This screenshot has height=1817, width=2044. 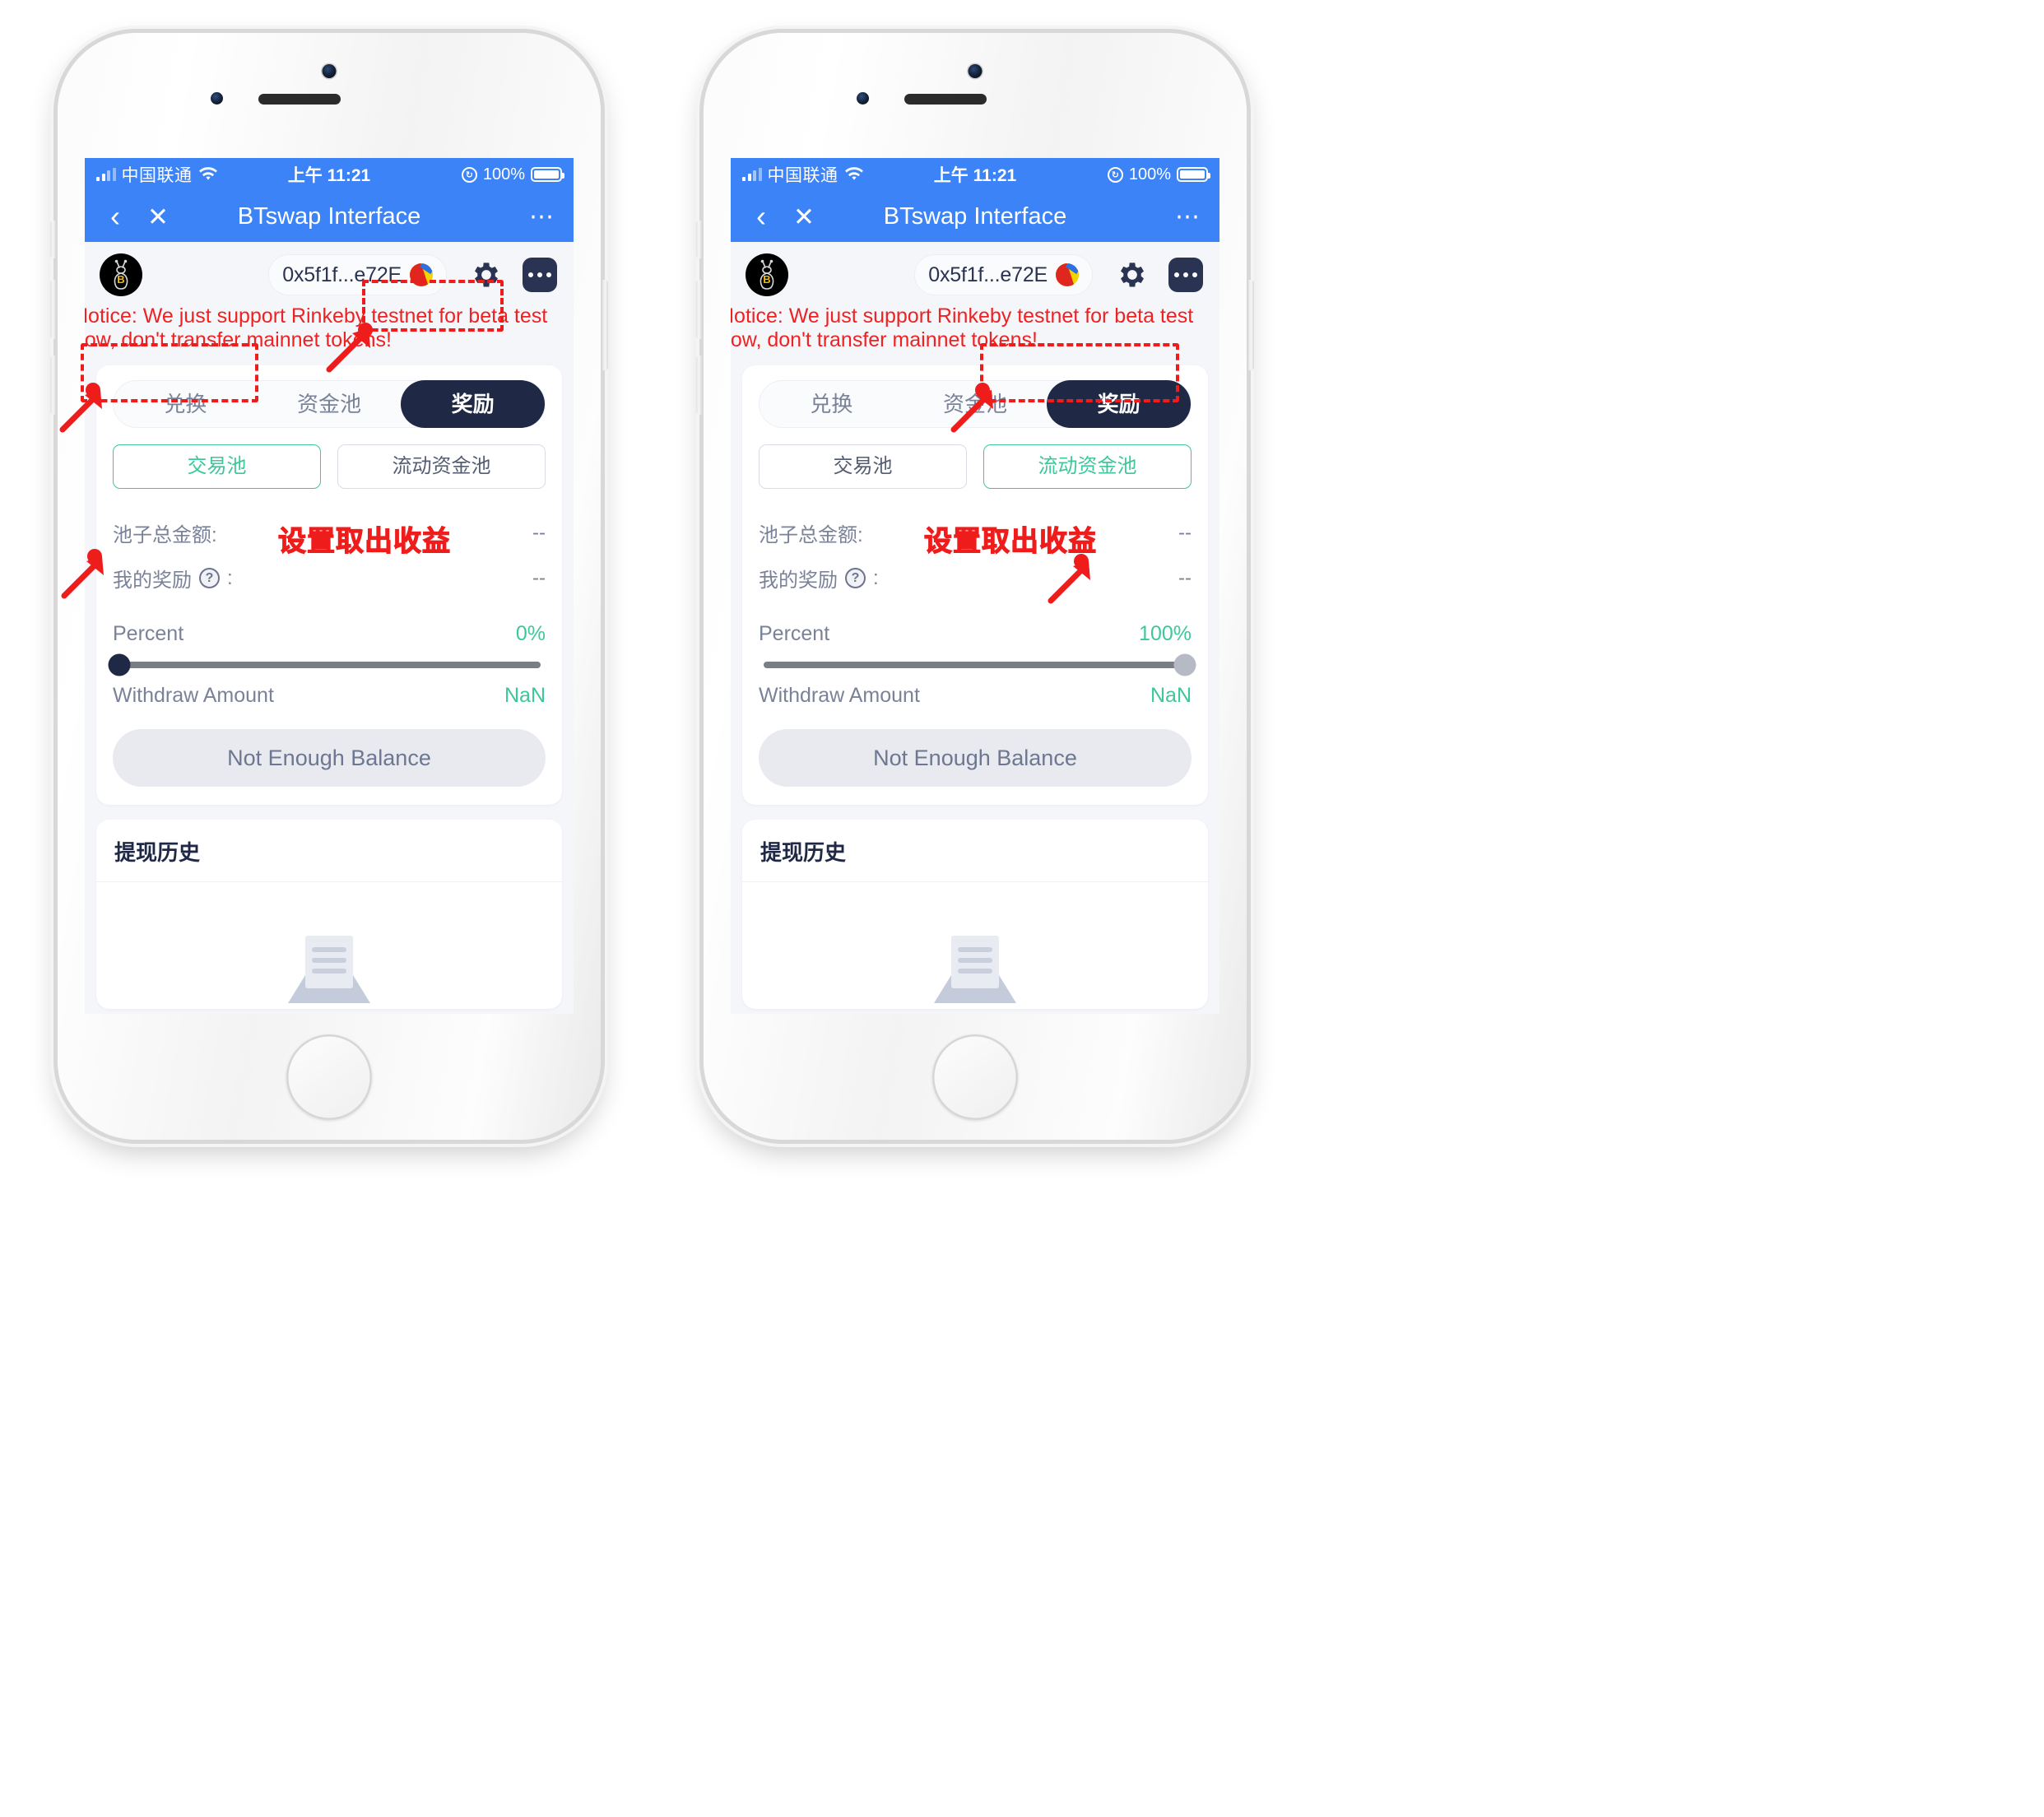 I want to click on percent-block: Percent 0% Withdraw Amount NaN, so click(x=327, y=665).